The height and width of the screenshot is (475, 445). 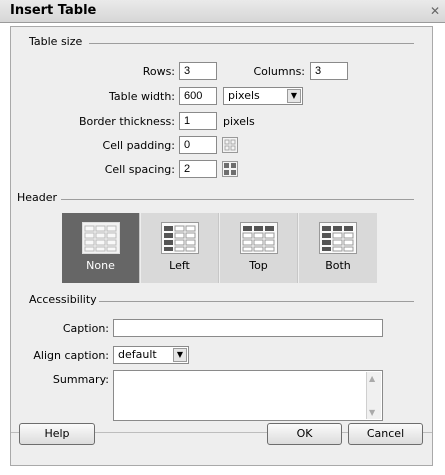 What do you see at coordinates (158, 71) in the screenshot?
I see `rows-label: Rows:` at bounding box center [158, 71].